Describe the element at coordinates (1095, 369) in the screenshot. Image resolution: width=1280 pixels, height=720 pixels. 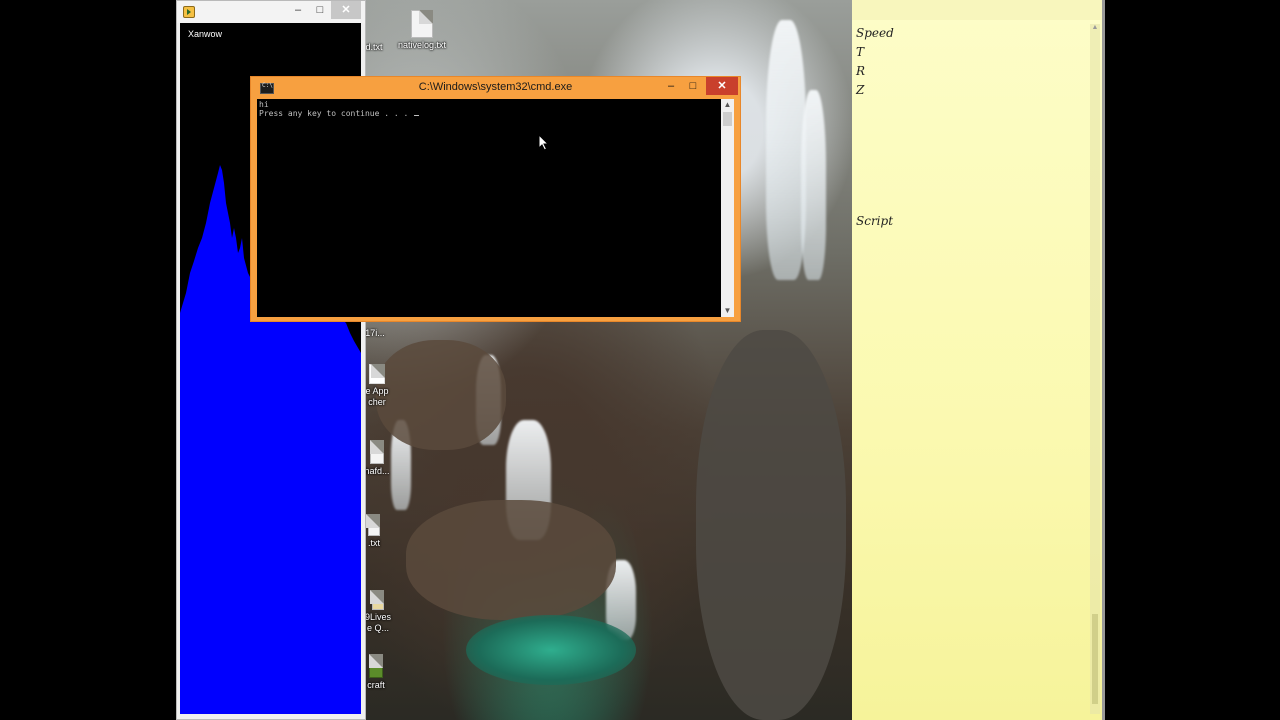
I see `sticky-note-scrollbar: ▲` at that location.